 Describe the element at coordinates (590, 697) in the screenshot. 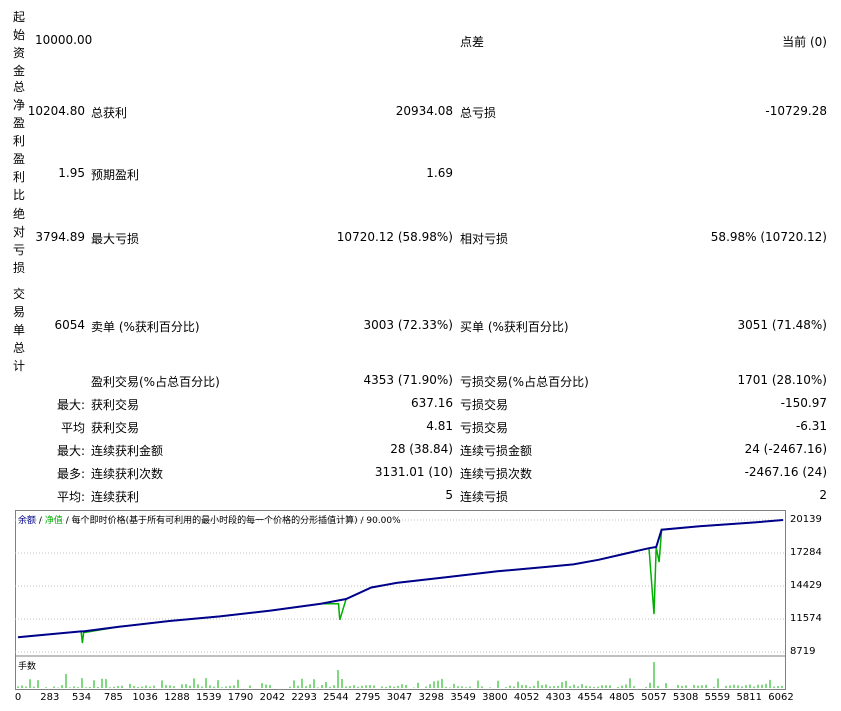

I see `x-tick-label: 4554` at that location.